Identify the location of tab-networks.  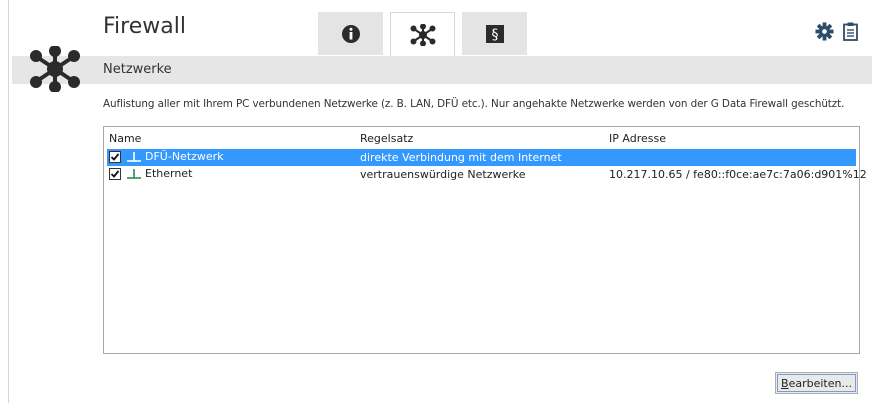
(422, 34).